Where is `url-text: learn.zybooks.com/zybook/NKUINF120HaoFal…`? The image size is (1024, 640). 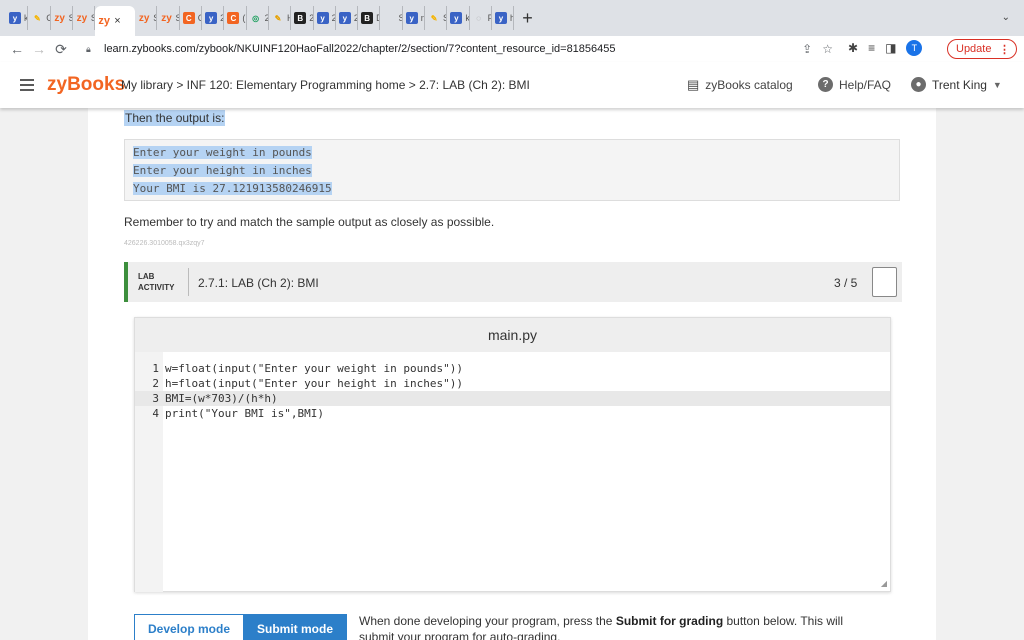 url-text: learn.zybooks.com/zybook/NKUINF120HaoFal… is located at coordinates (360, 49).